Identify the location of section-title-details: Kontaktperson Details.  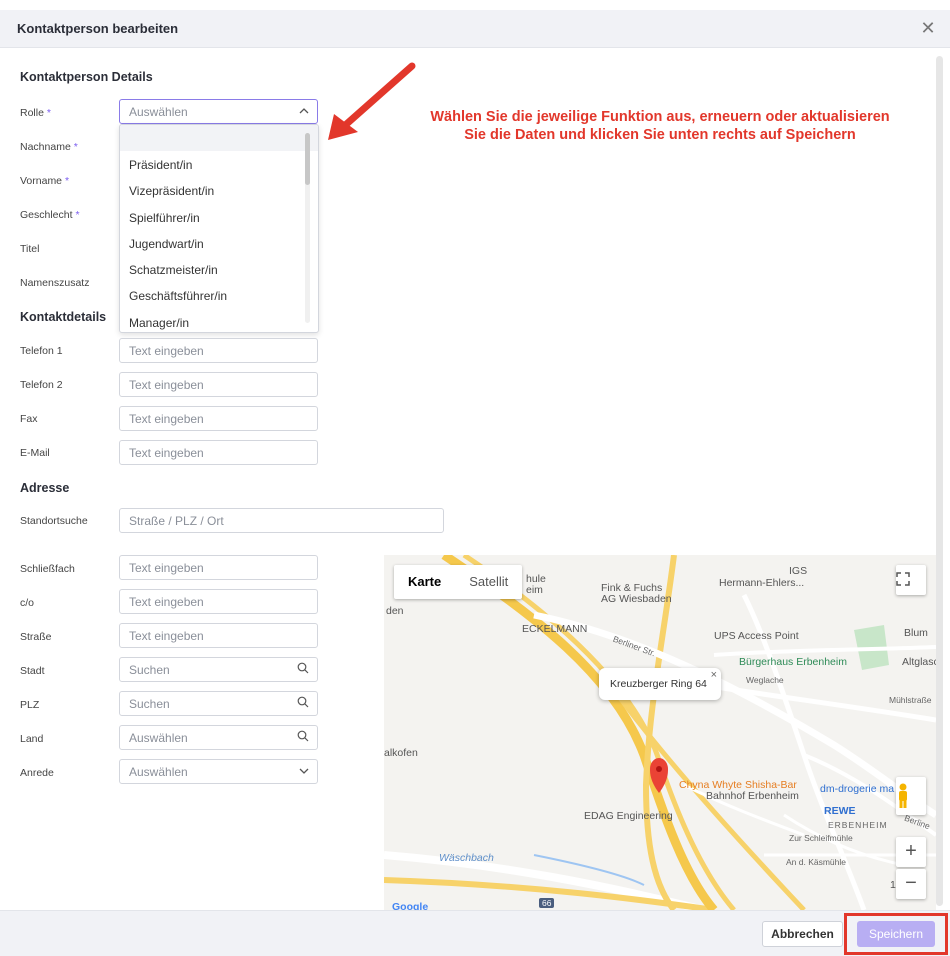
(86, 77).